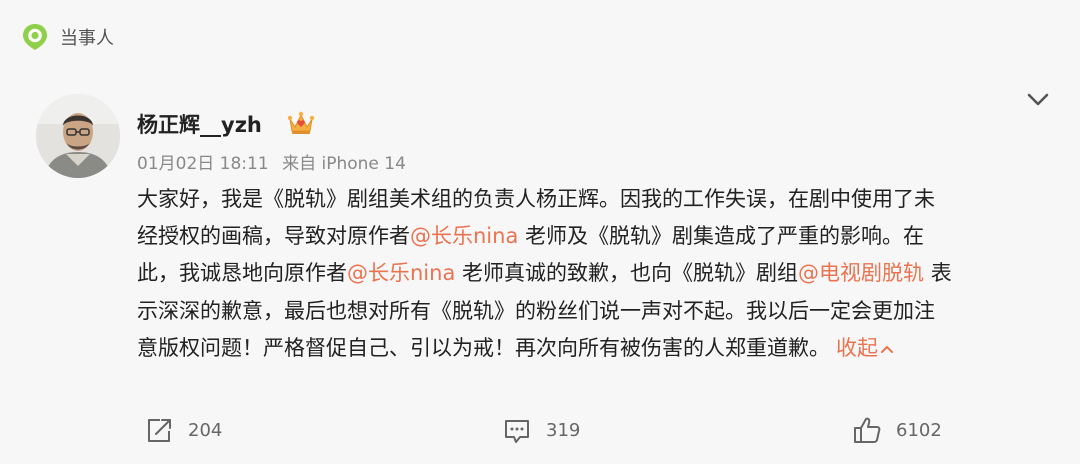  I want to click on content-line: 大家好，我是《脱轨》剧组美术组的负责人杨正辉。因我的工作失误，在剧中使用了未, so click(594, 199).